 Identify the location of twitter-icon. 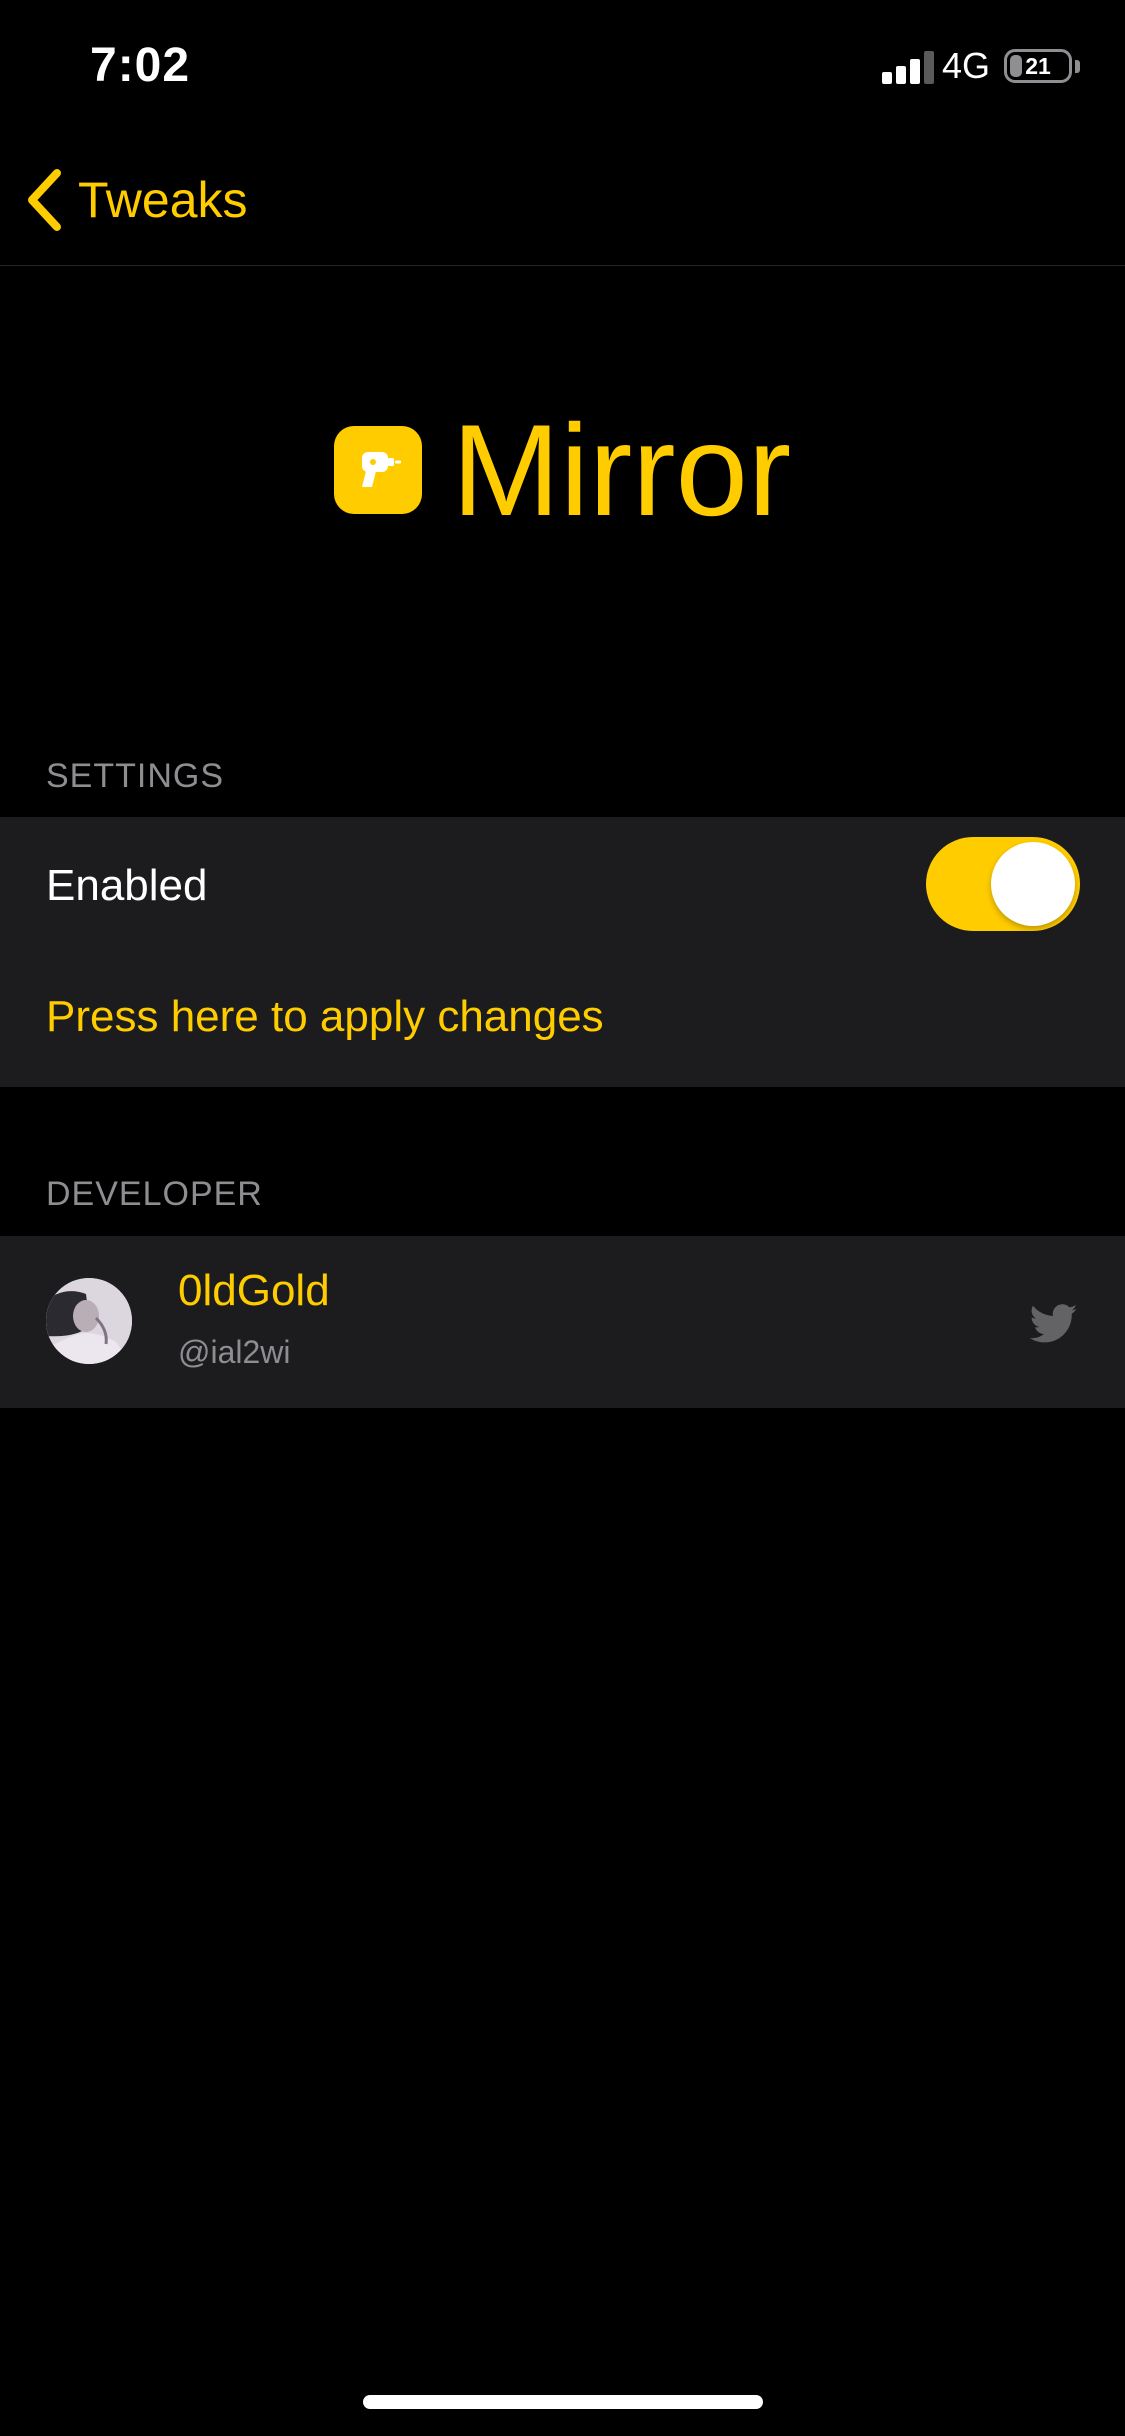
(1054, 1324).